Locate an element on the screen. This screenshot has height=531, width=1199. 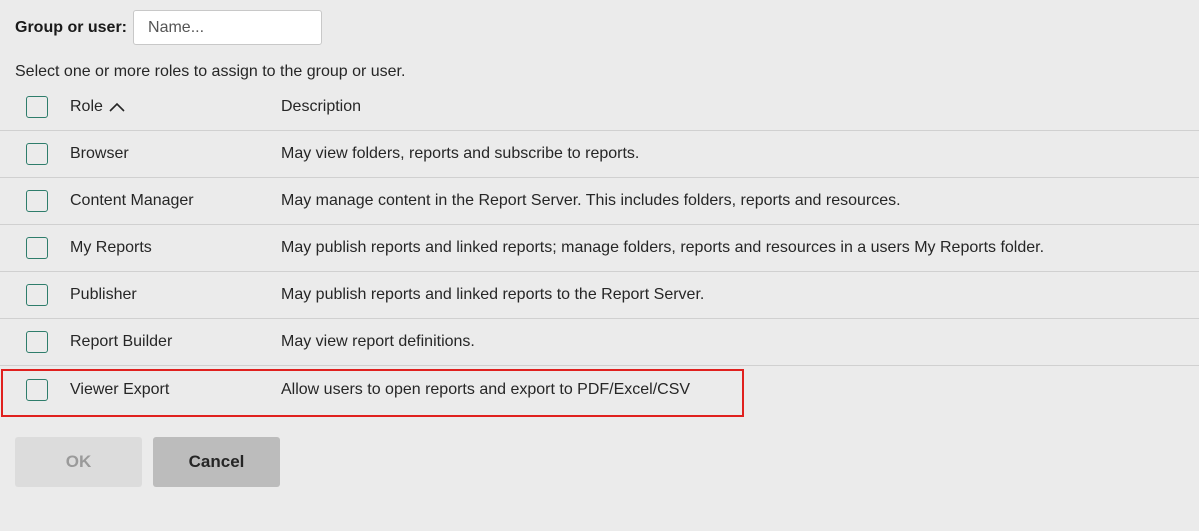
group-or-user-input is located at coordinates (228, 27).